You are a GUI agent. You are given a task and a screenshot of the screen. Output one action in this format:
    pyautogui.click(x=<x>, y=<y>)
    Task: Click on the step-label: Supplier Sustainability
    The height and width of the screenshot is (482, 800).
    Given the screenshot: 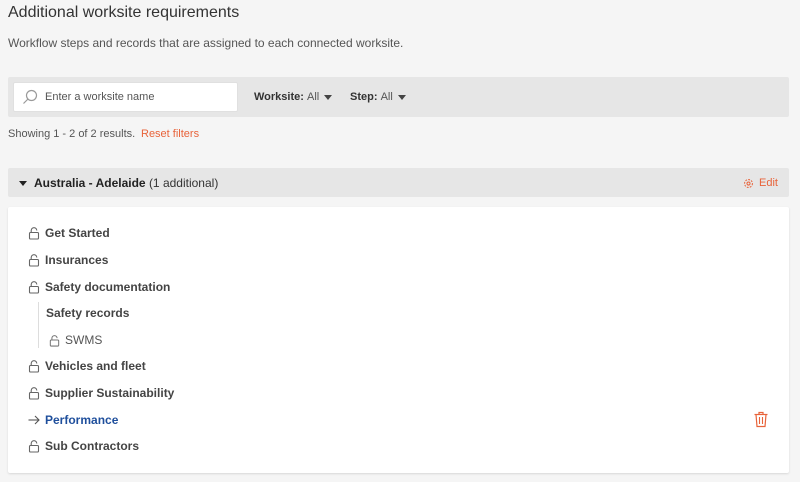 What is the action you would take?
    pyautogui.click(x=110, y=393)
    